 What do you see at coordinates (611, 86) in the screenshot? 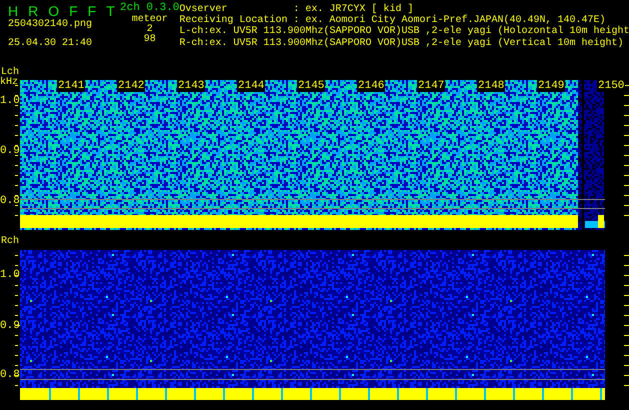
I see `time-label: 2150` at bounding box center [611, 86].